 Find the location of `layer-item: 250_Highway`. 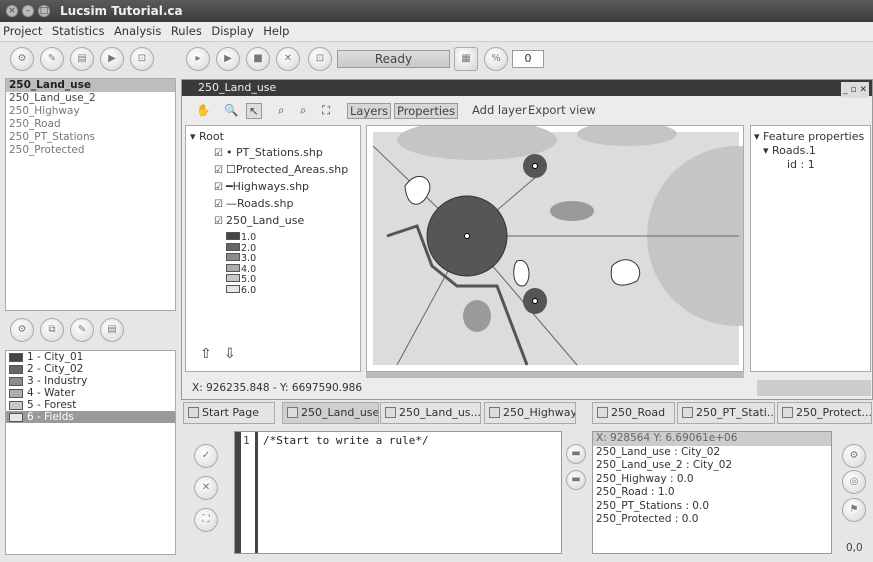

layer-item: 250_Highway is located at coordinates (90, 111).